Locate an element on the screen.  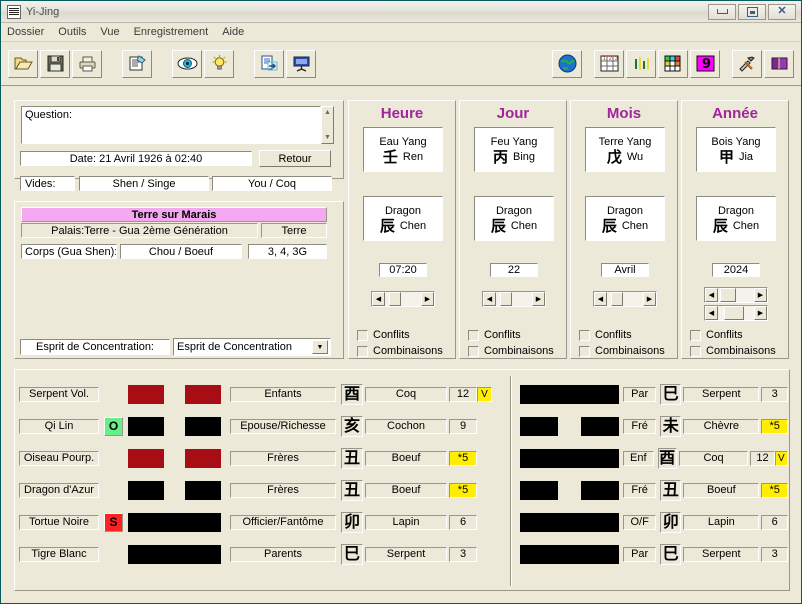
open-icon is located at coordinates (23, 63).